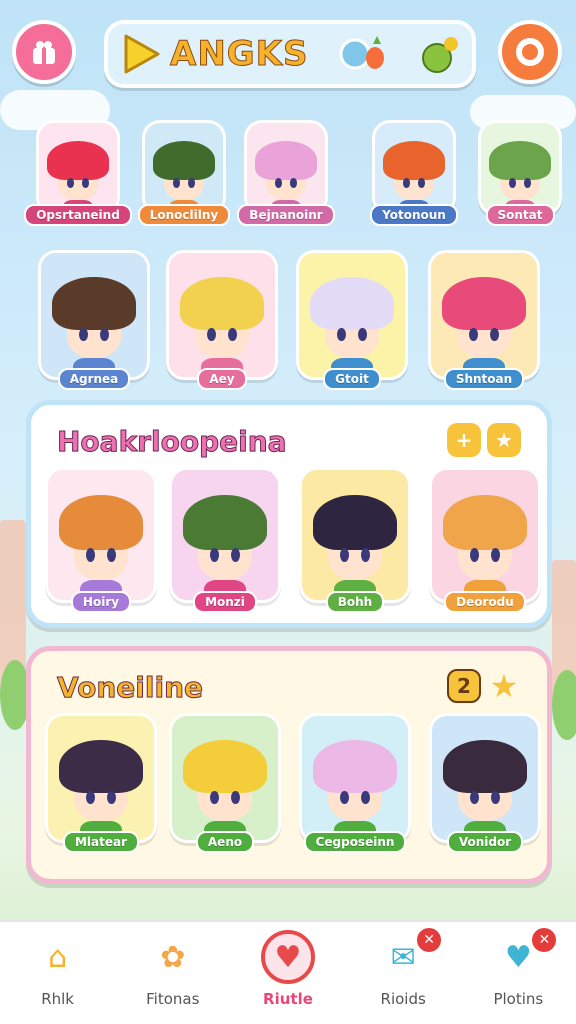 The image size is (576, 1024). I want to click on ring-icon, so click(530, 52).